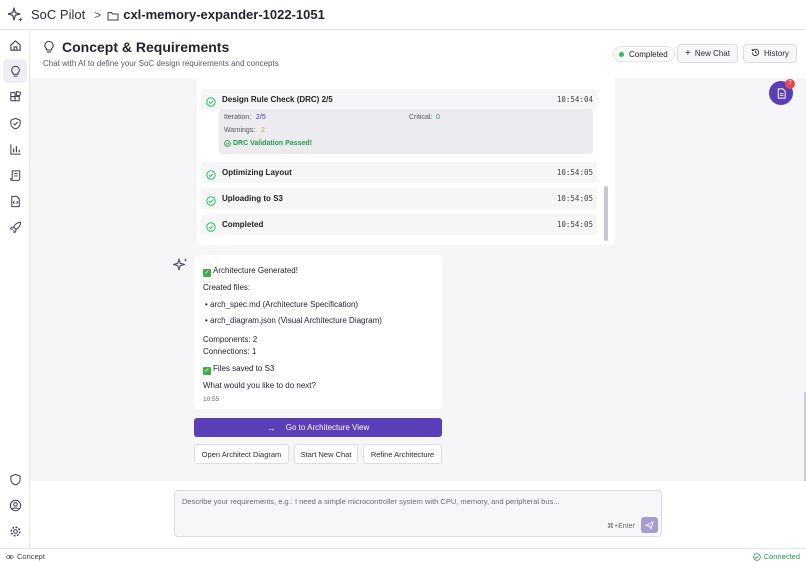 This screenshot has width=806, height=563. I want to click on status-badge: Completed, so click(644, 54).